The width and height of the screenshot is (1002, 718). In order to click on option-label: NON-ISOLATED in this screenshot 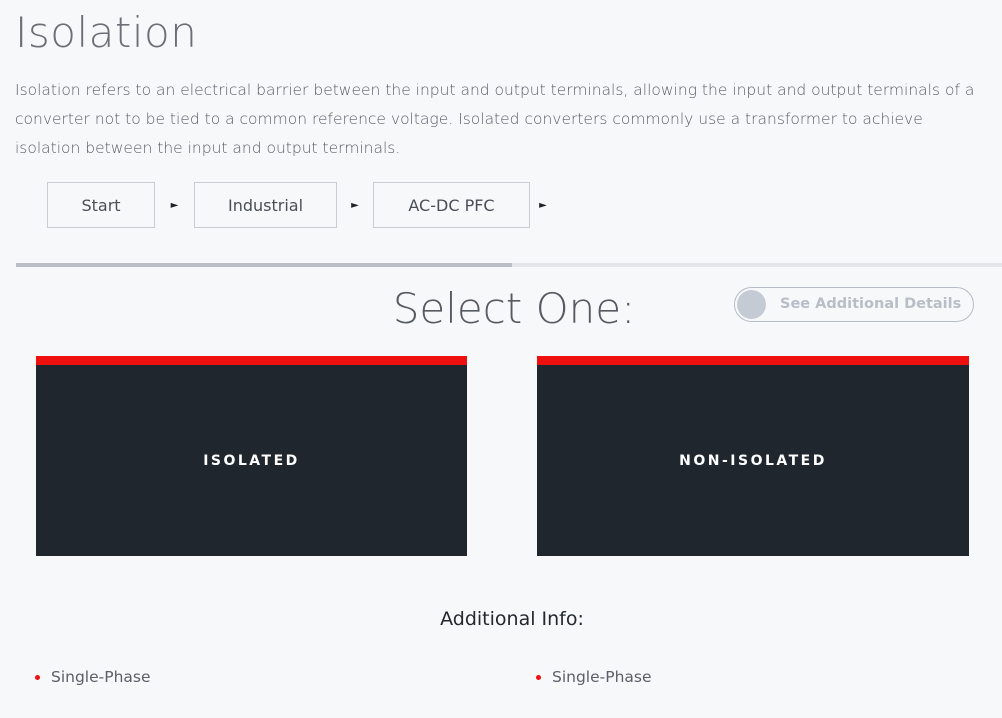, I will do `click(753, 460)`.